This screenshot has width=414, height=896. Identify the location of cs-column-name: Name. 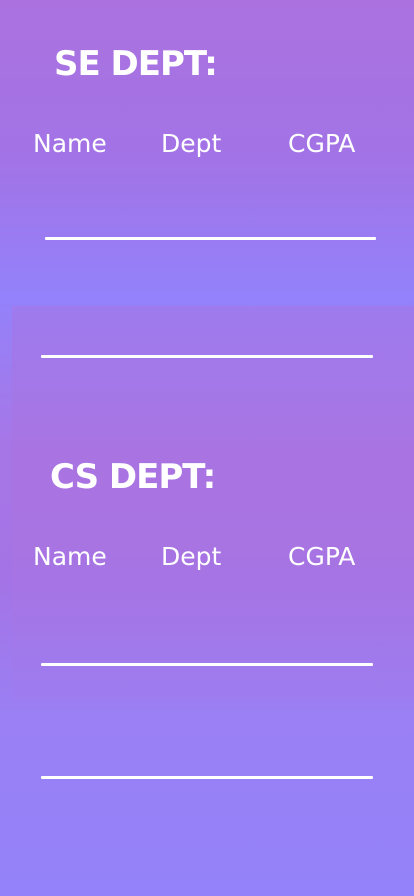
(70, 556).